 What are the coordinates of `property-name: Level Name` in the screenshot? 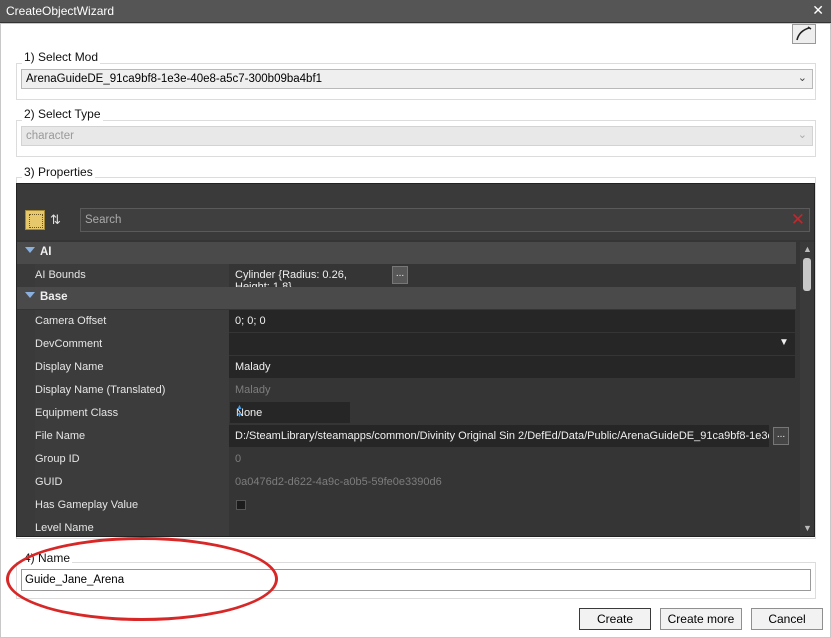 It's located at (64, 528).